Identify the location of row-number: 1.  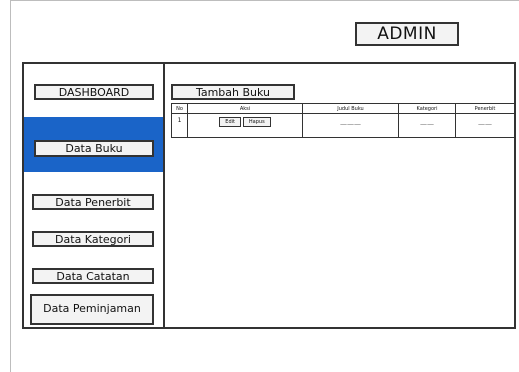
(179, 125).